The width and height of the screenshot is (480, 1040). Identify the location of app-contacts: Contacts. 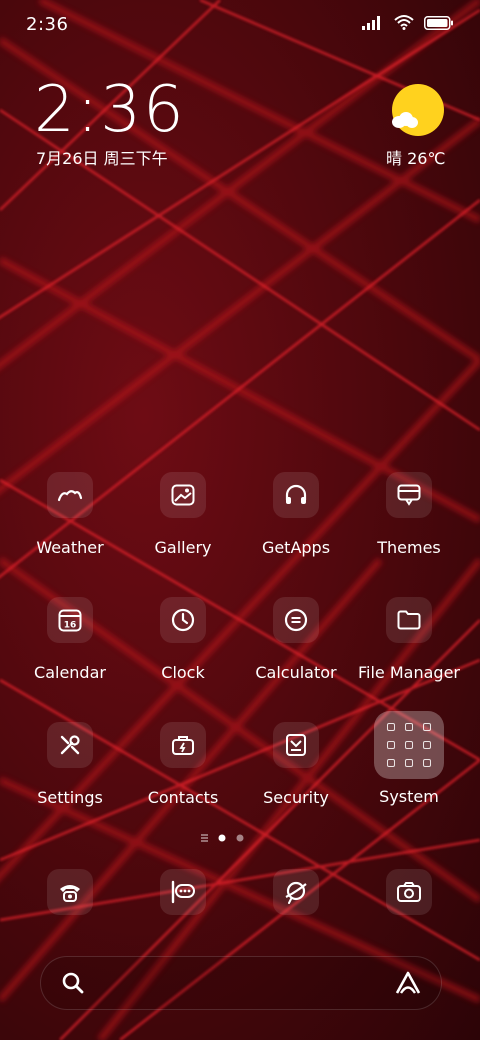
(183, 764).